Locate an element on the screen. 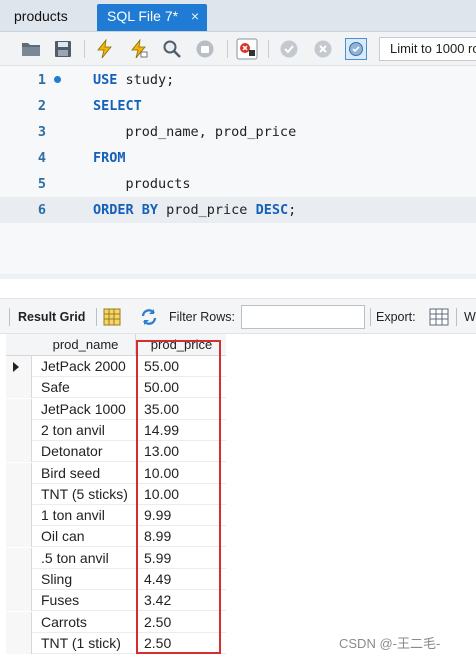  stop-icon is located at coordinates (205, 49).